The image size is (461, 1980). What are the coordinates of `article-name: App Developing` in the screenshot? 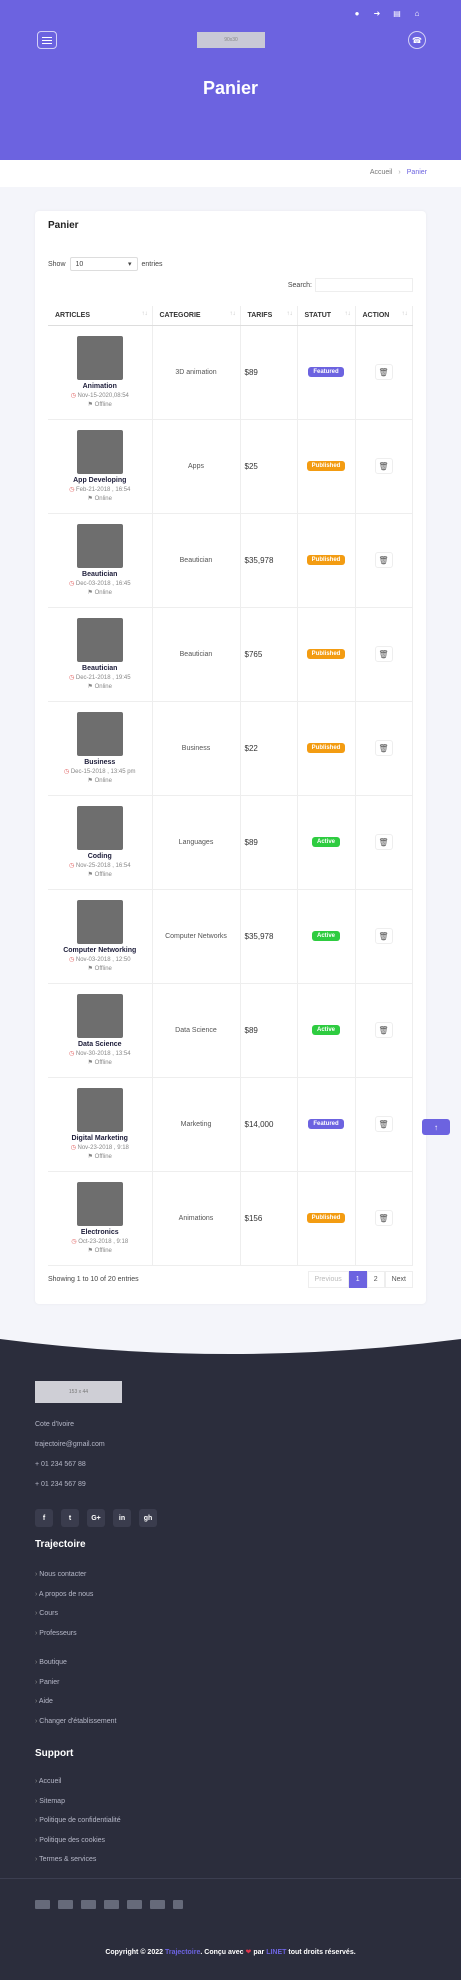 It's located at (100, 480).